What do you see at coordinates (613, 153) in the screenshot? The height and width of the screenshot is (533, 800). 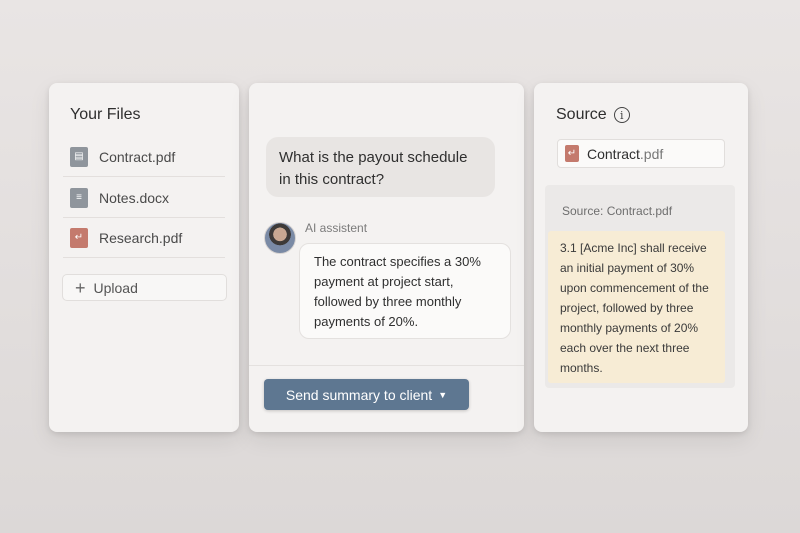 I see `source-file-base: Contract` at bounding box center [613, 153].